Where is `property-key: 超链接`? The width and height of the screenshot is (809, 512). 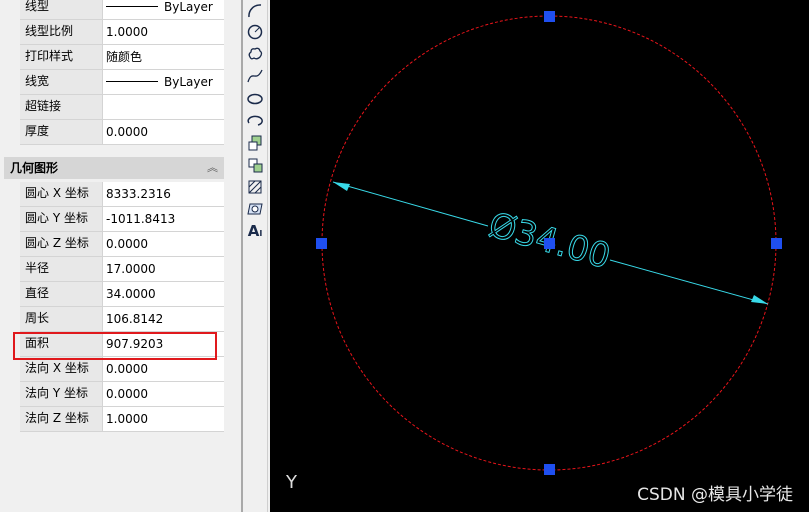
property-key: 超链接 is located at coordinates (61, 107).